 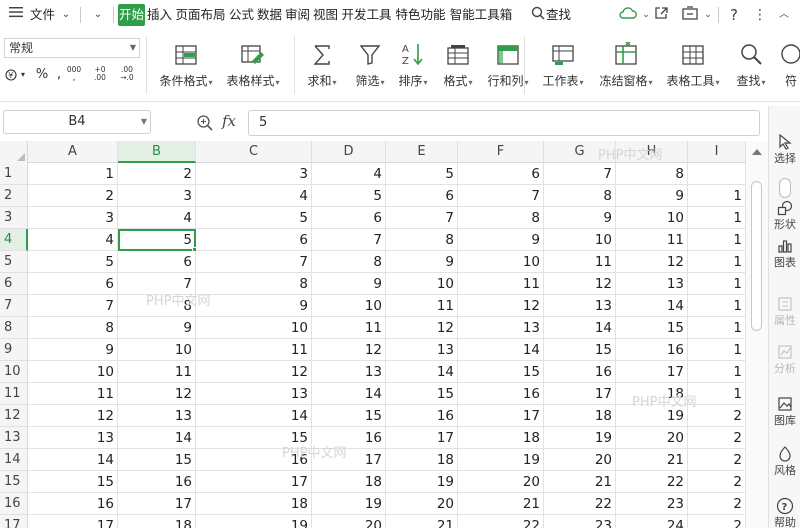 What do you see at coordinates (254, 394) in the screenshot?
I see `cell-c11: 13` at bounding box center [254, 394].